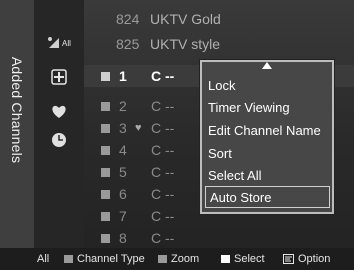 The width and height of the screenshot is (354, 270). I want to click on channel-number: 5, so click(123, 172).